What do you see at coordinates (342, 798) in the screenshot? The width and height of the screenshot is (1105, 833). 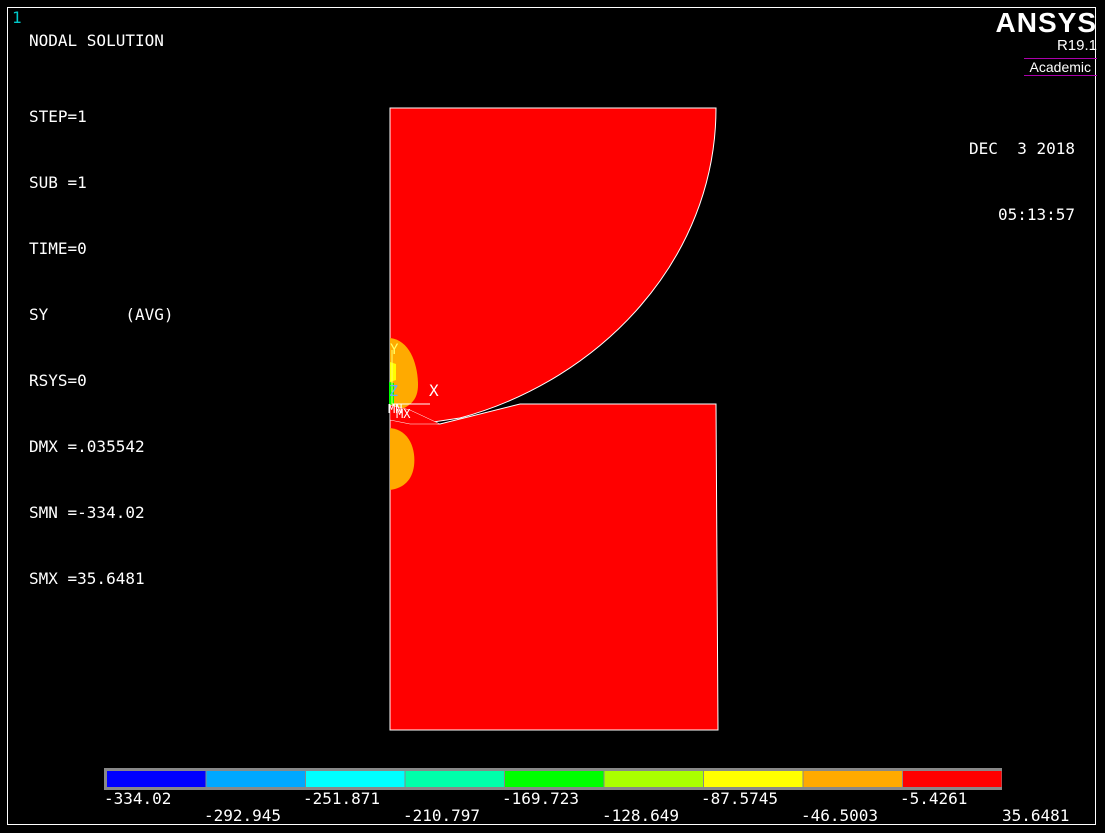 I see `legend-label-upper: -251.871` at bounding box center [342, 798].